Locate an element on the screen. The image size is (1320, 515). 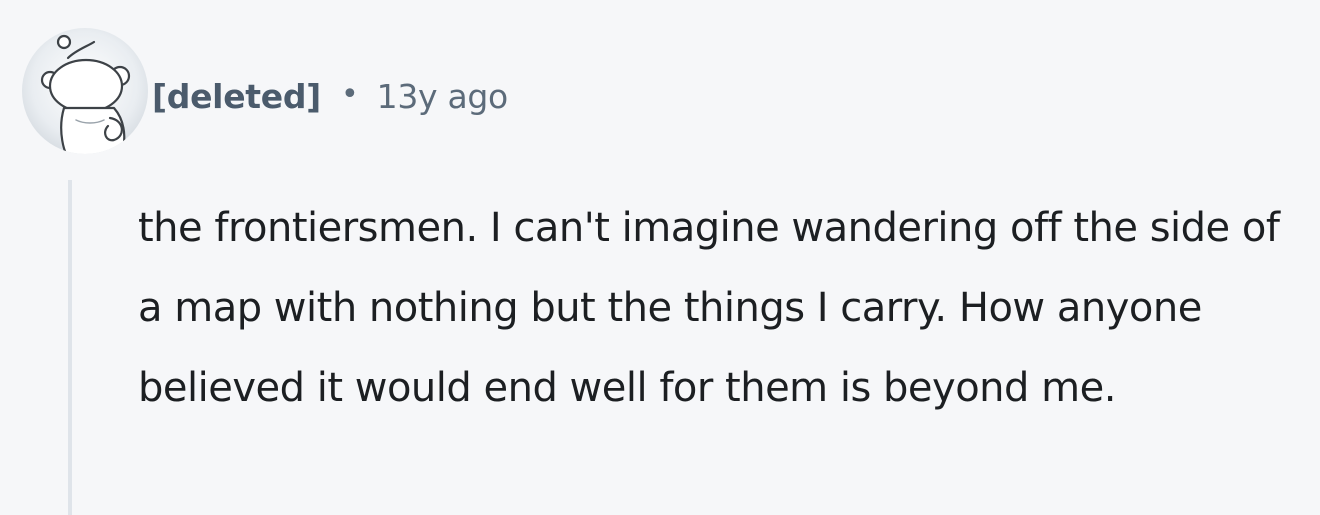
thread-collapse-line is located at coordinates (70, 347).